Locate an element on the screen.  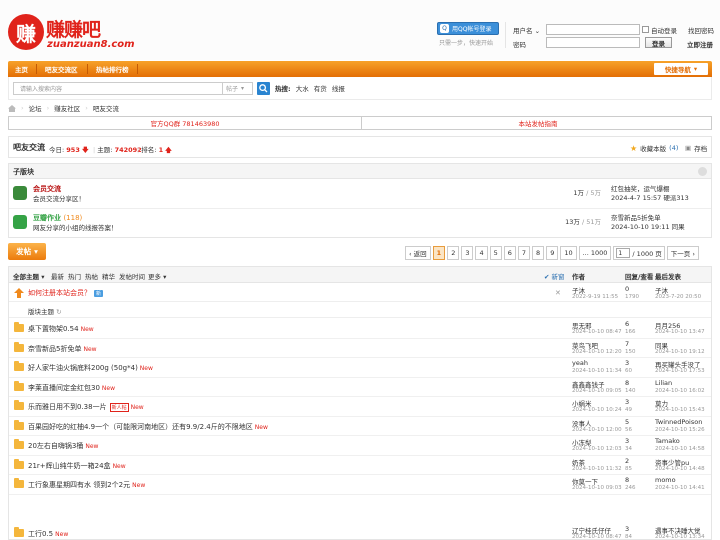
breadcrumb: › 论坛 › 赚友社区 › 吧友交流 is located at coordinates (63, 108).